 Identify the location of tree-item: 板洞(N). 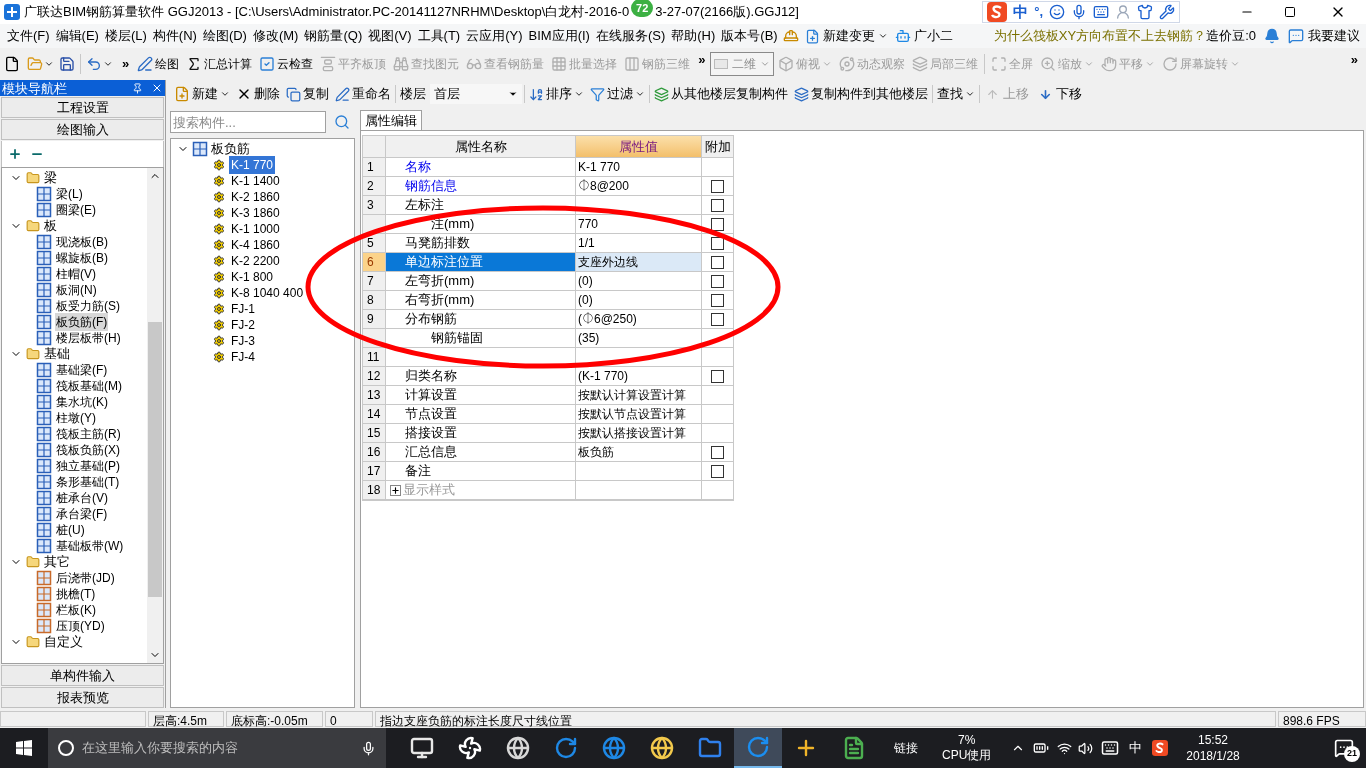
(76, 290).